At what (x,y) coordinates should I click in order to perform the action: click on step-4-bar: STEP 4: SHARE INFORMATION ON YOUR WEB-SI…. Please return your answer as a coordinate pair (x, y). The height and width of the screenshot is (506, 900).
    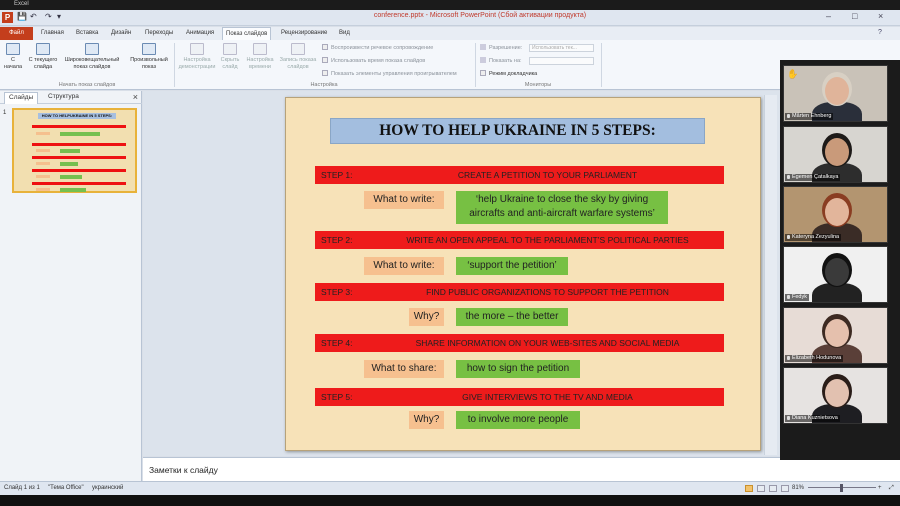
    Looking at the image, I should click on (519, 343).